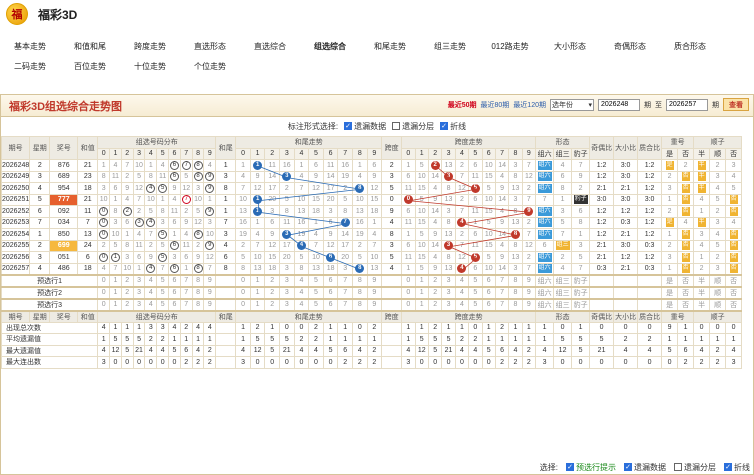 This screenshot has height=475, width=754. Describe the element at coordinates (210, 46) in the screenshot. I see `nav-item: 直选形态` at that location.